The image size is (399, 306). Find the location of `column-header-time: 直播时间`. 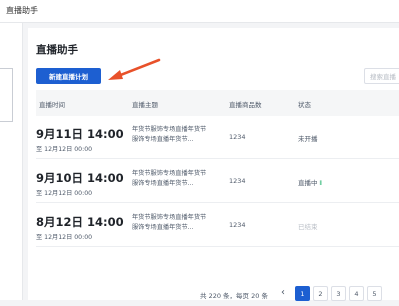

column-header-time: 直播时间 is located at coordinates (52, 105).